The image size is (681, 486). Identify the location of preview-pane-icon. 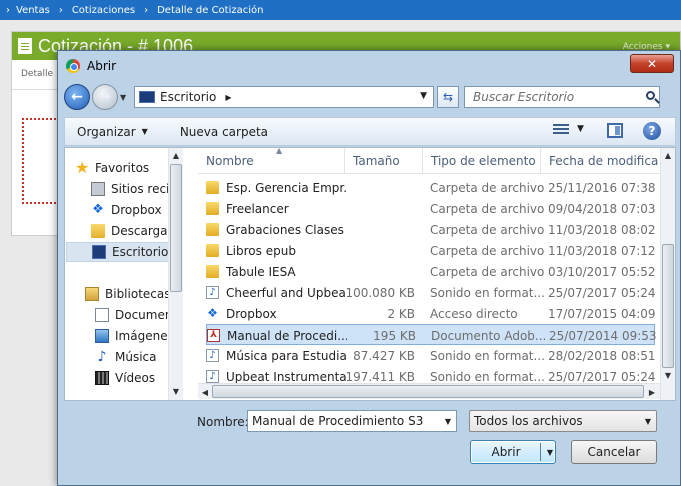
(615, 130).